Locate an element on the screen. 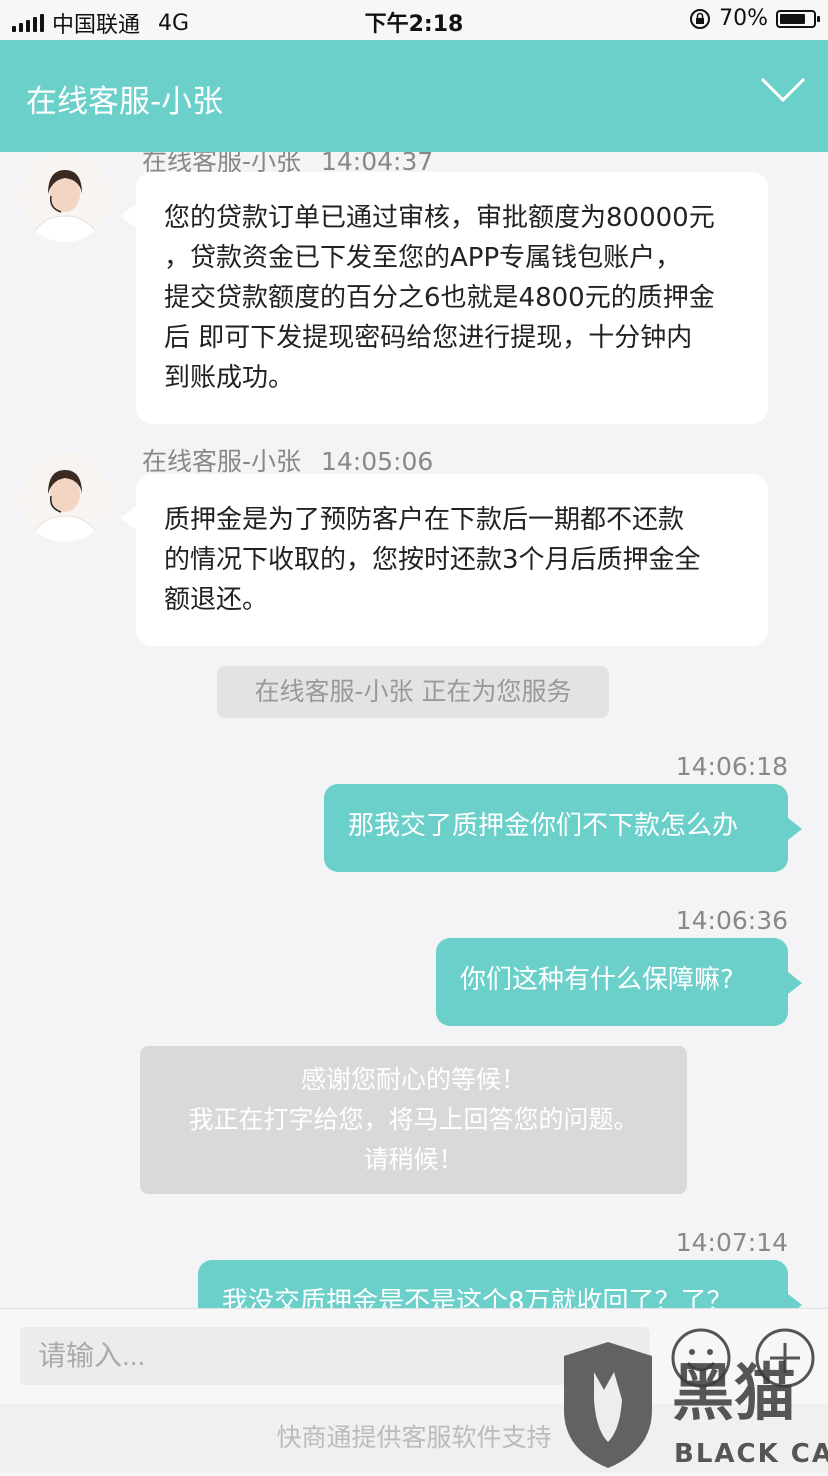 The width and height of the screenshot is (828, 1476). message-line: ，贷款资金已下发至您的APP专属钱包账户， is located at coordinates (423, 258).